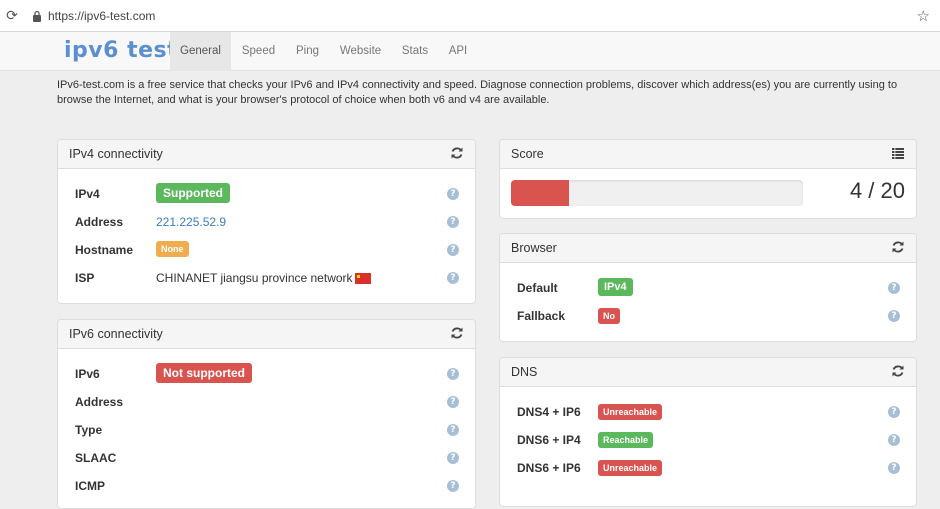 This screenshot has height=509, width=940. What do you see at coordinates (923, 16) in the screenshot?
I see `bookmark-star-icon: ☆` at bounding box center [923, 16].